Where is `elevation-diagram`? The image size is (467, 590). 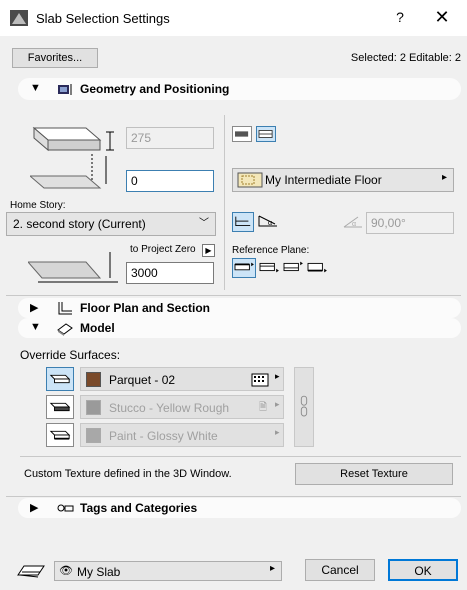
elevation-diagram is located at coordinates (73, 267).